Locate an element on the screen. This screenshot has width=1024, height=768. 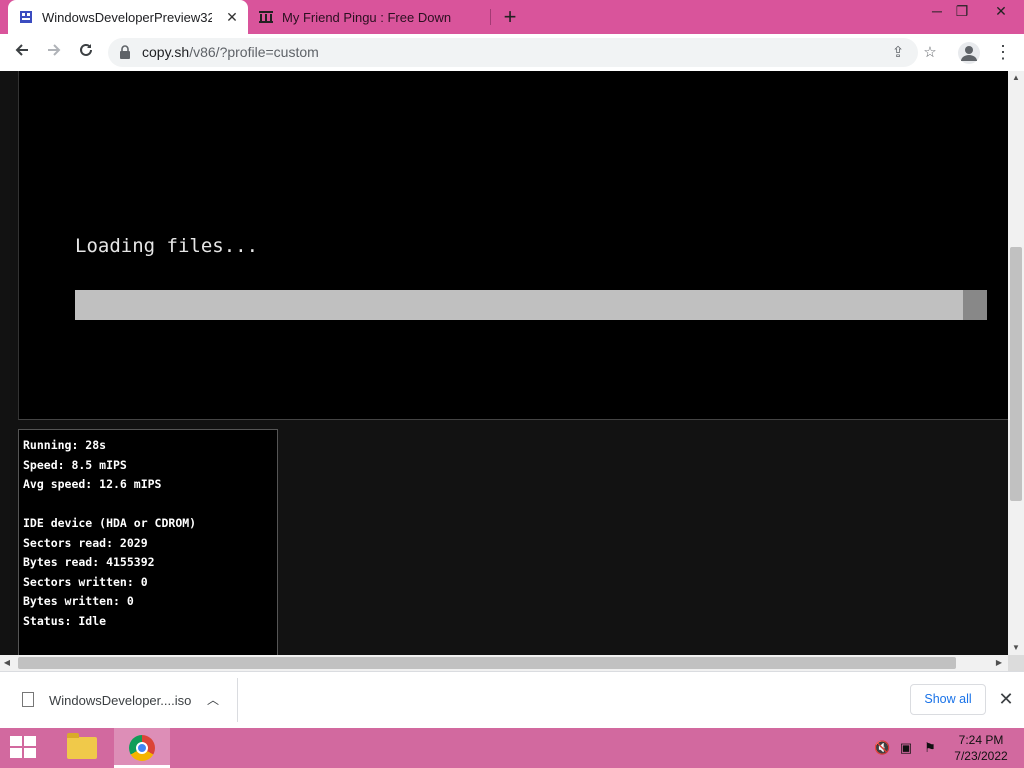
clock-date: 7/23/2022 is located at coordinates (981, 756).